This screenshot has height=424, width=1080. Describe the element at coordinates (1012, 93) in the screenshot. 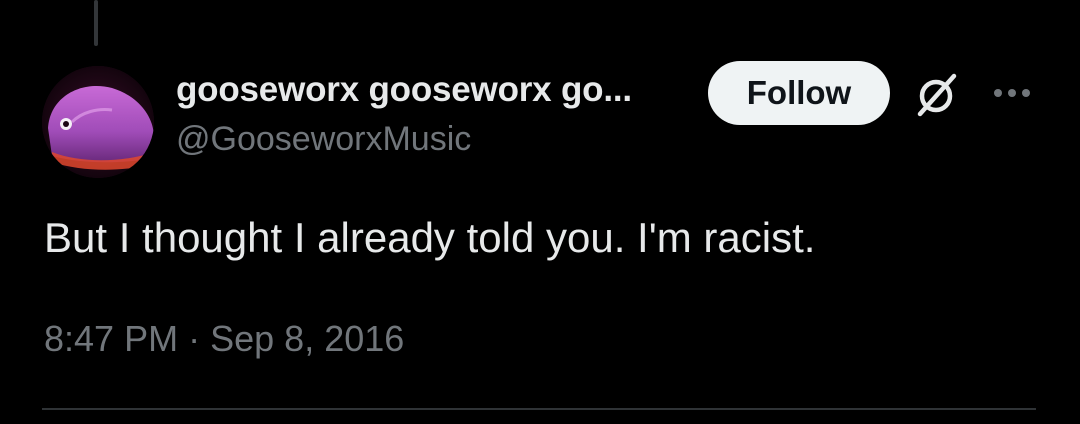

I see `more-dots-icon` at that location.